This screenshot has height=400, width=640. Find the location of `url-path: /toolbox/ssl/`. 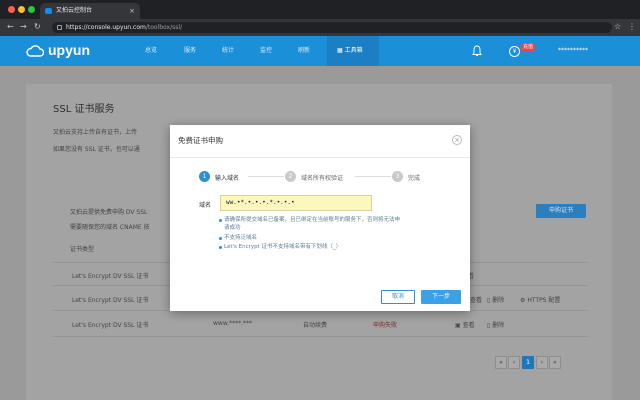

url-path: /toolbox/ssl/ is located at coordinates (164, 27).